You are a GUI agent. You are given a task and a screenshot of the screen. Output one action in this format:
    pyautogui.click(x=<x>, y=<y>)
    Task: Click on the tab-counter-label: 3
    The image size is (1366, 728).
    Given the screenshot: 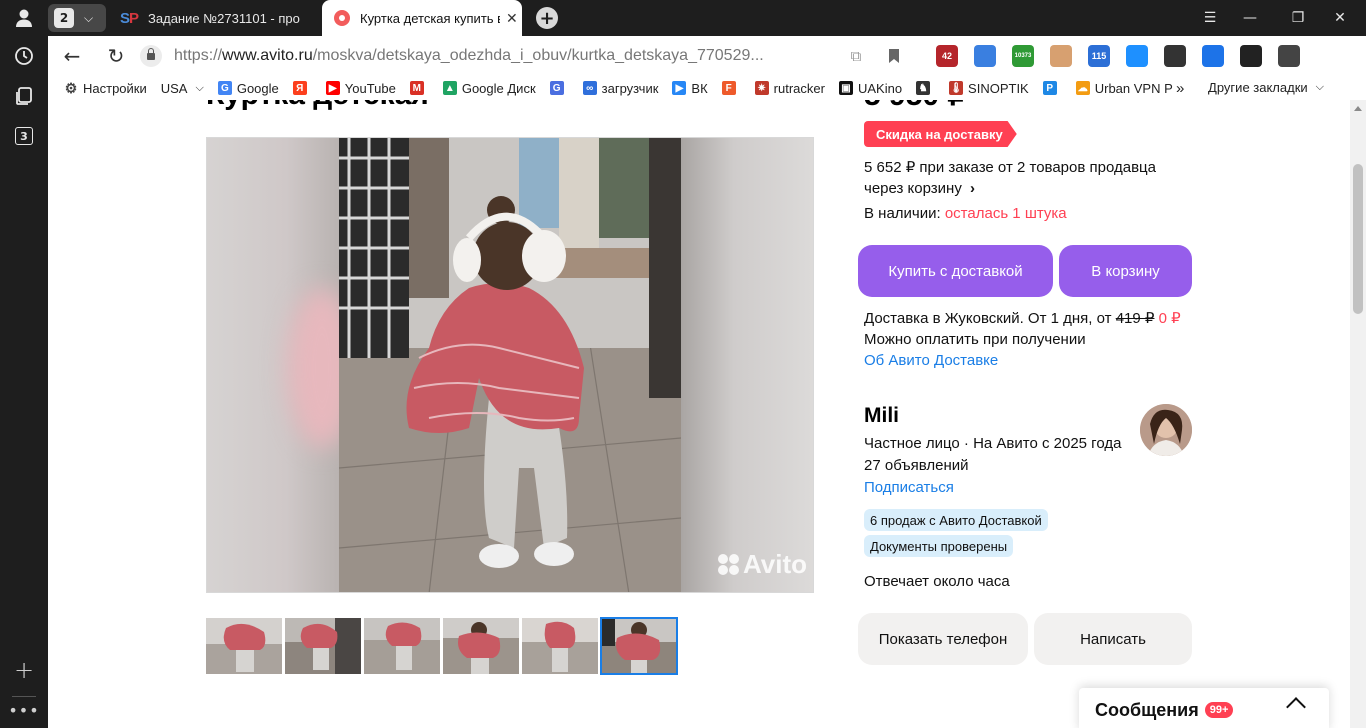 What is the action you would take?
    pyautogui.click(x=24, y=136)
    